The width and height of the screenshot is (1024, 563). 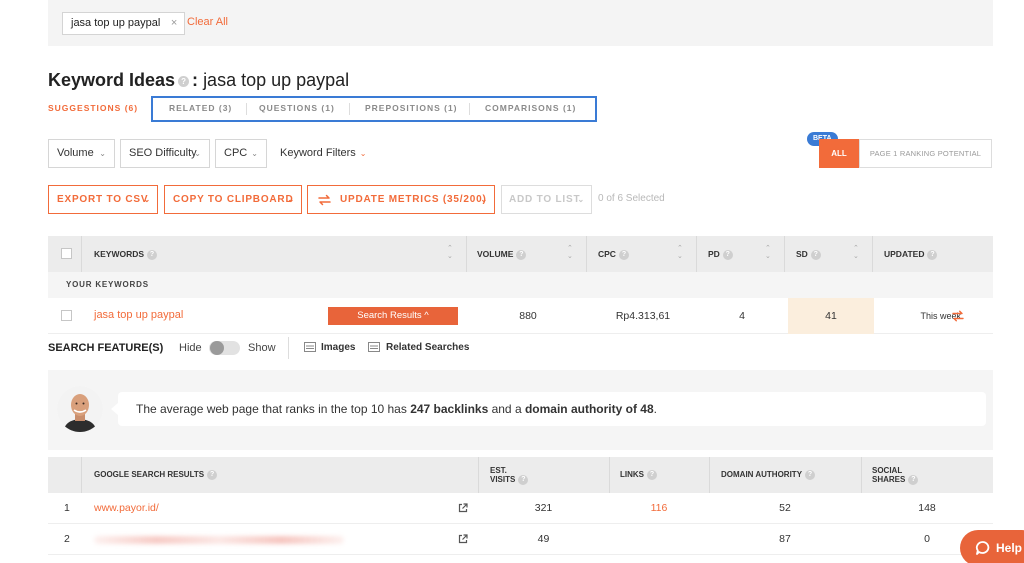 What do you see at coordinates (262, 348) in the screenshot?
I see `show-label: Show` at bounding box center [262, 348].